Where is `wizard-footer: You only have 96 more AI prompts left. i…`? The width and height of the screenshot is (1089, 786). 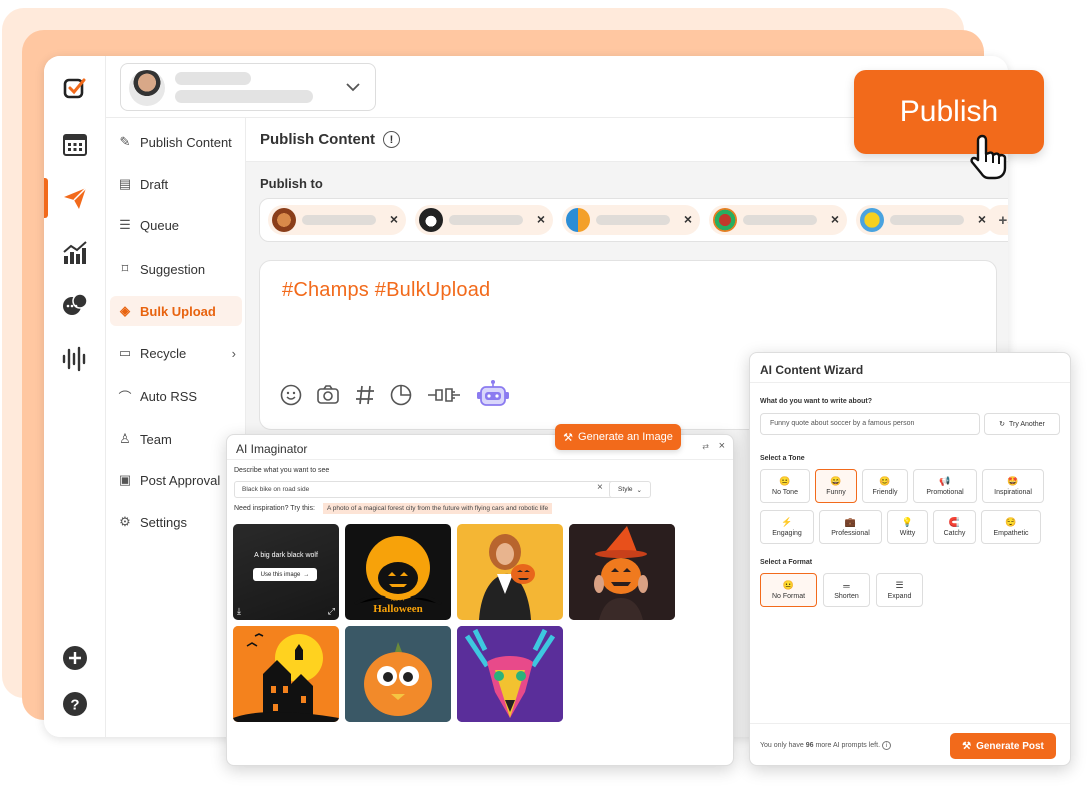 wizard-footer: You only have 96 more AI prompts left. i… is located at coordinates (910, 744).